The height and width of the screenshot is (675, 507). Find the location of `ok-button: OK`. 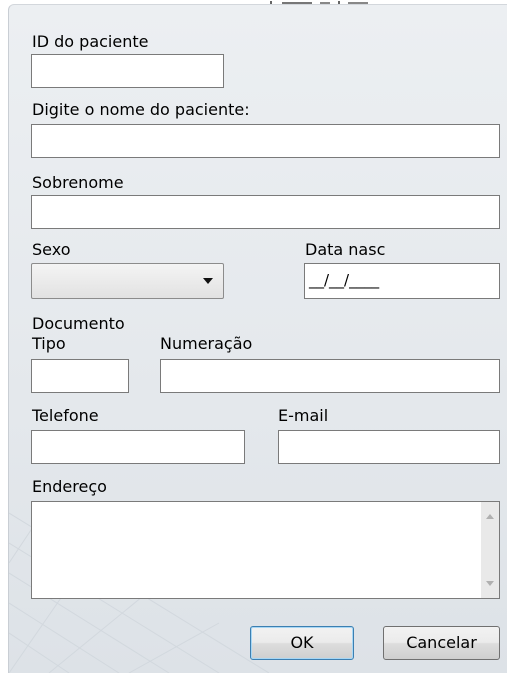

ok-button: OK is located at coordinates (302, 643).